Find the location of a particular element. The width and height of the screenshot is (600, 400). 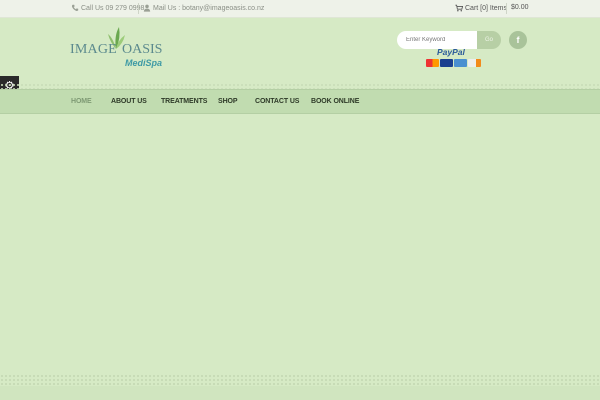

logo-word-image: IMAGE is located at coordinates (93, 49).